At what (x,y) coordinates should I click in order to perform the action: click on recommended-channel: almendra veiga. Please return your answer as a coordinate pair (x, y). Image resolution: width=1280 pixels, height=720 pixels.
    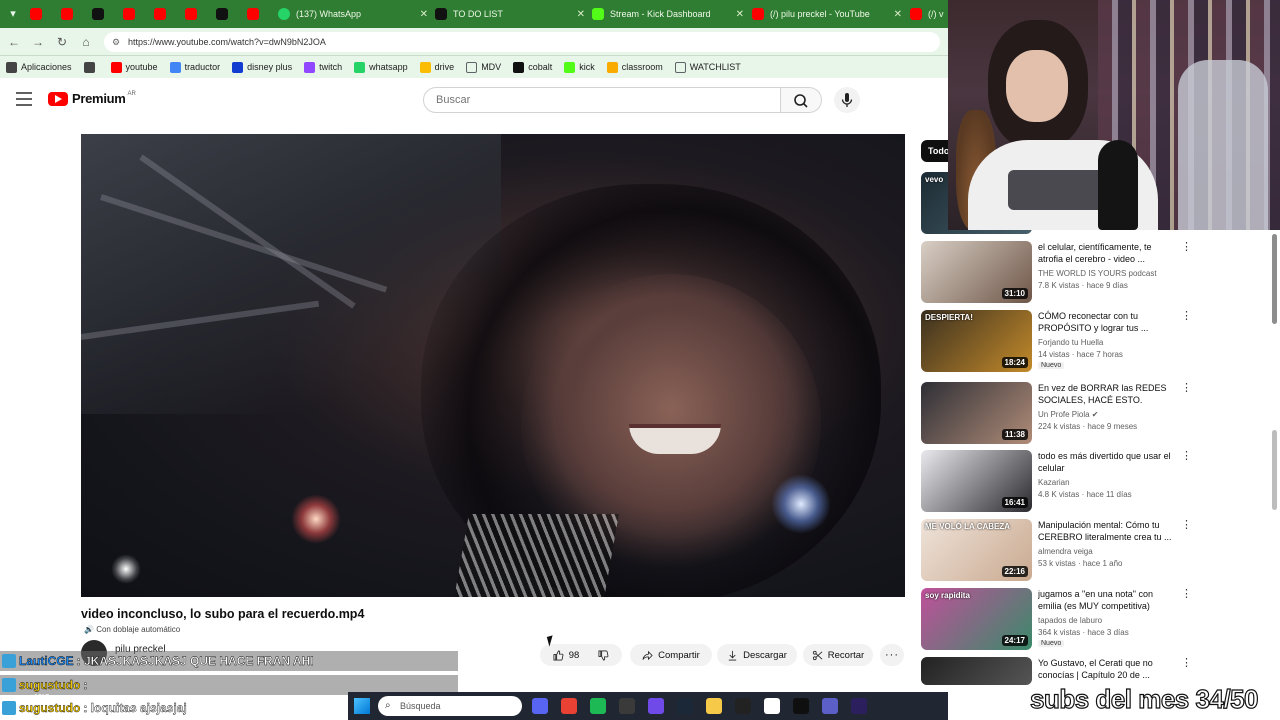
    Looking at the image, I should click on (1065, 551).